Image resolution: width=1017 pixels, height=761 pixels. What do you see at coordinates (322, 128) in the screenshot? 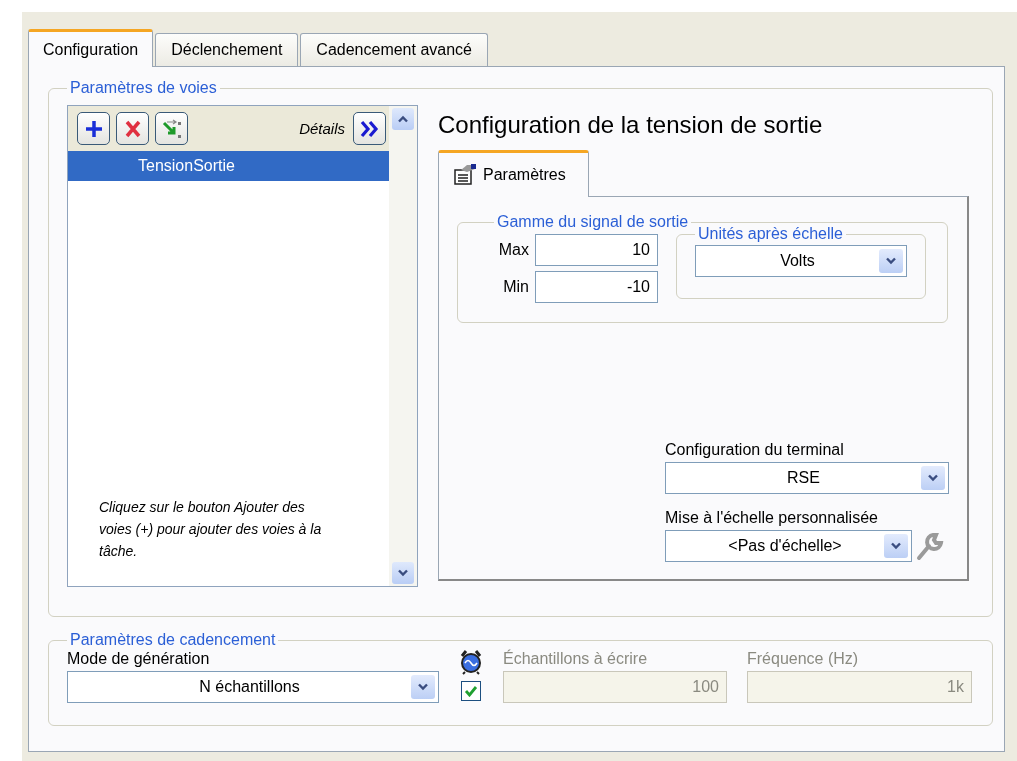
I see `details-label: Détails` at bounding box center [322, 128].